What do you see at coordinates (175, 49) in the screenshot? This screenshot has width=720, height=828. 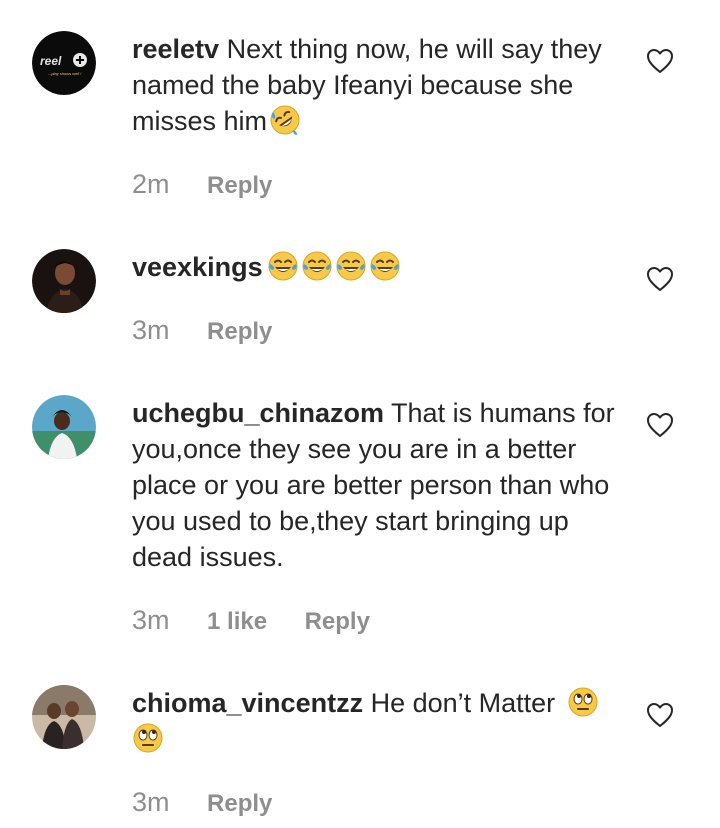 I see `comment-username: reeletv` at bounding box center [175, 49].